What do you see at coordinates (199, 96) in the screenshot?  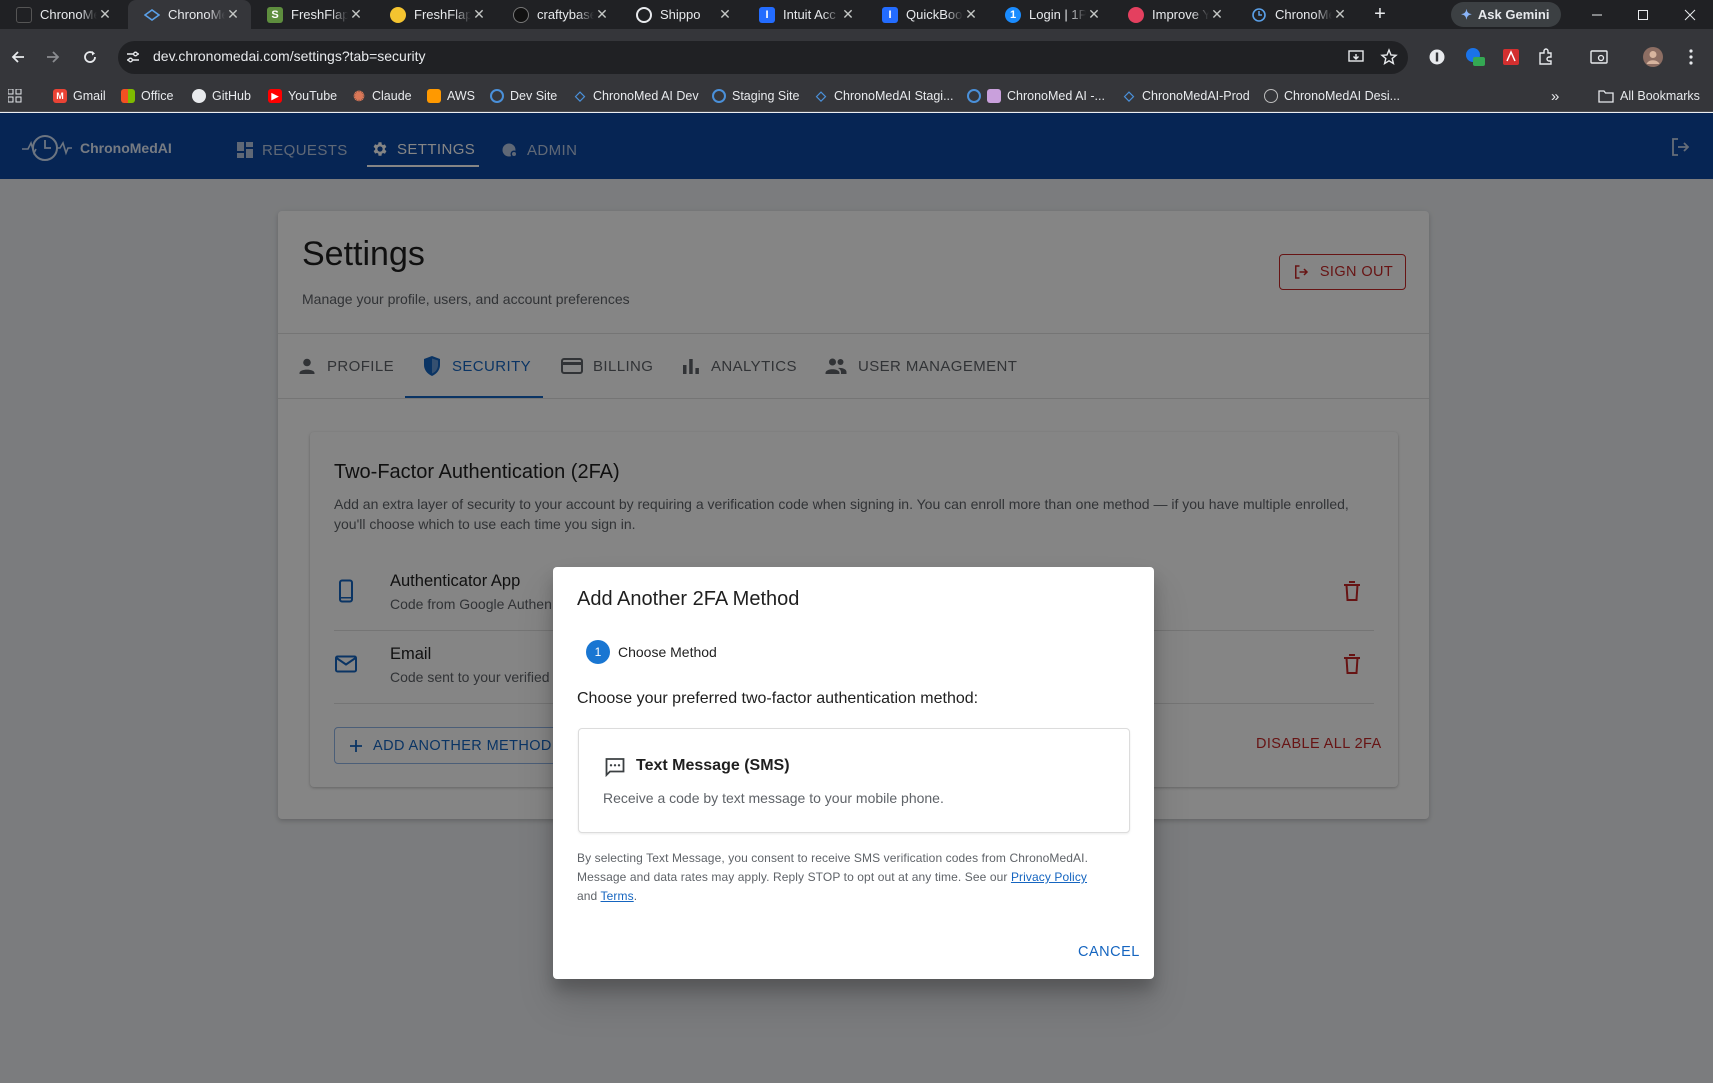 I see `github-icon` at bounding box center [199, 96].